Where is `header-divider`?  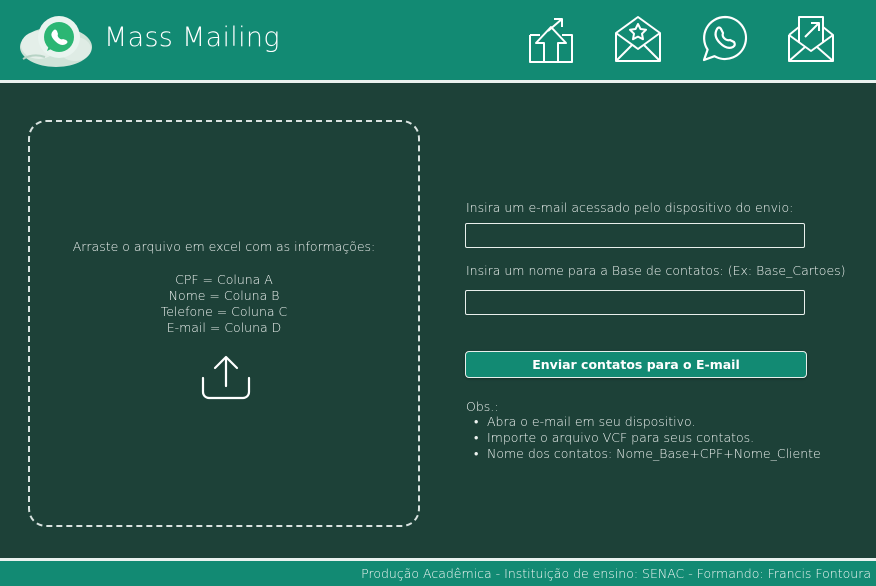 header-divider is located at coordinates (438, 81).